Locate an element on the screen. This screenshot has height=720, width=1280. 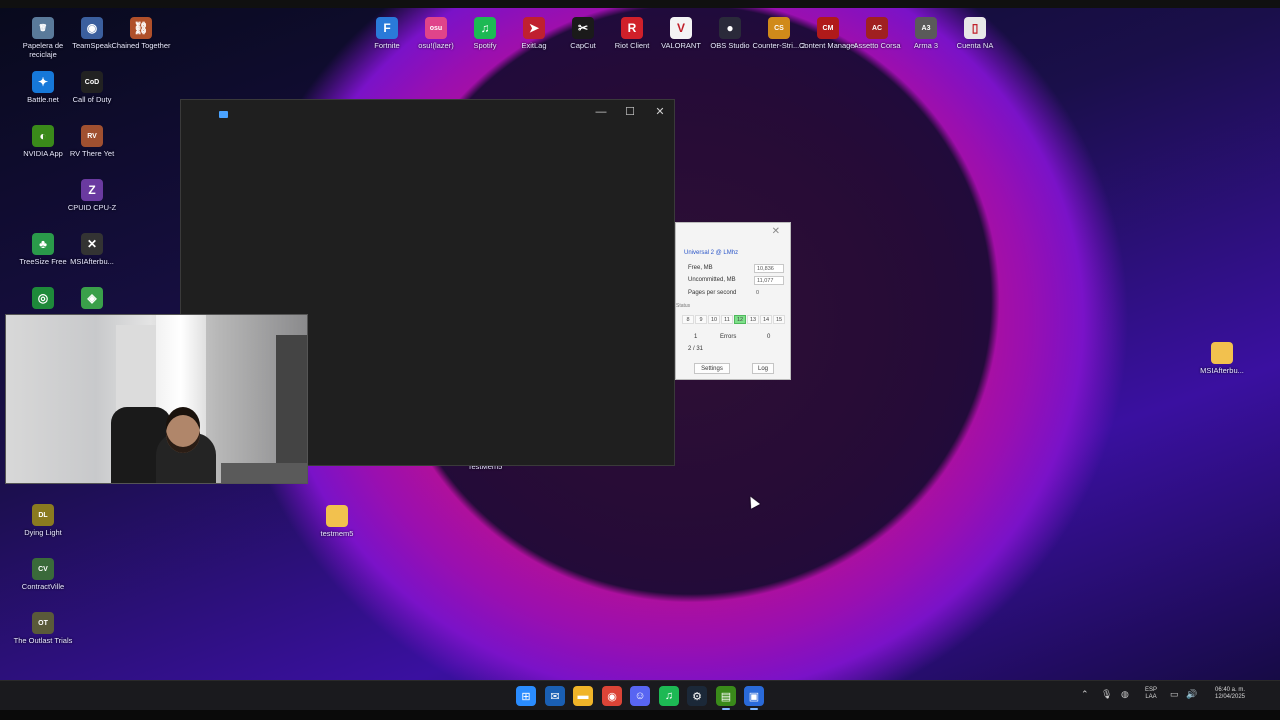
msi-afterburner-icon: ✕ is located at coordinates (92, 244).